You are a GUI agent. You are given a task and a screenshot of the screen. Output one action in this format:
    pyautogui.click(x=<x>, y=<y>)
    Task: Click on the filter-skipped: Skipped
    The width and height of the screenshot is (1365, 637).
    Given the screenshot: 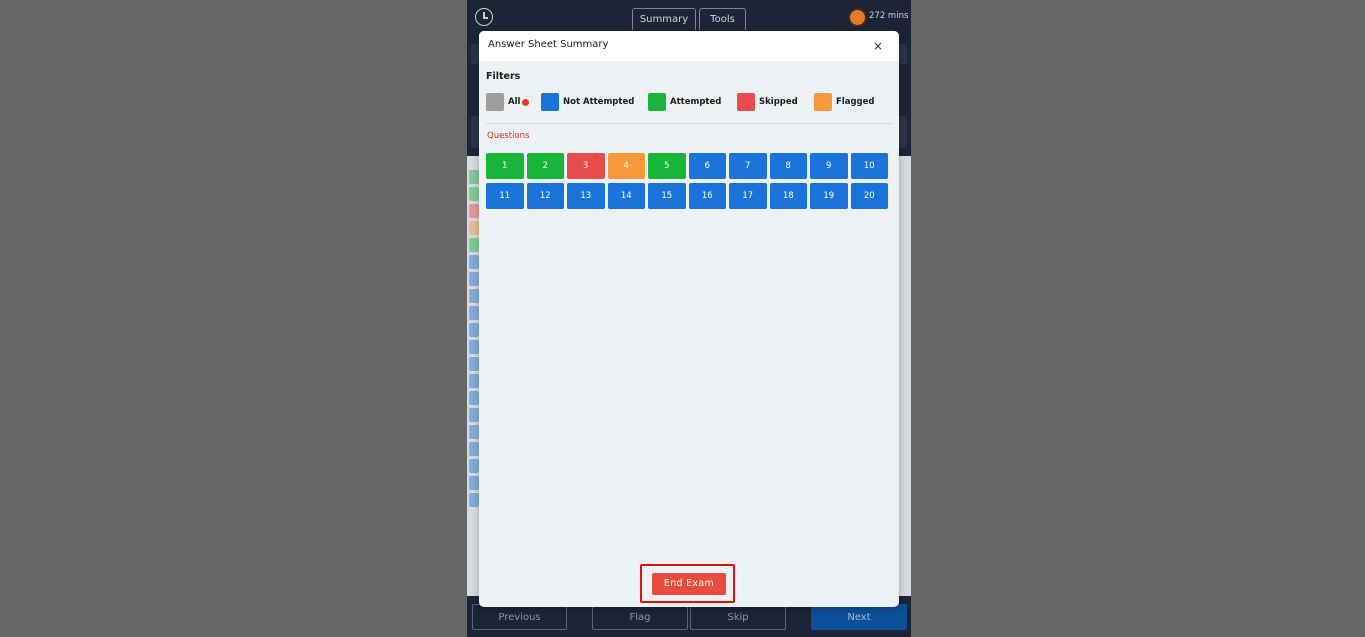 What is the action you would take?
    pyautogui.click(x=767, y=102)
    